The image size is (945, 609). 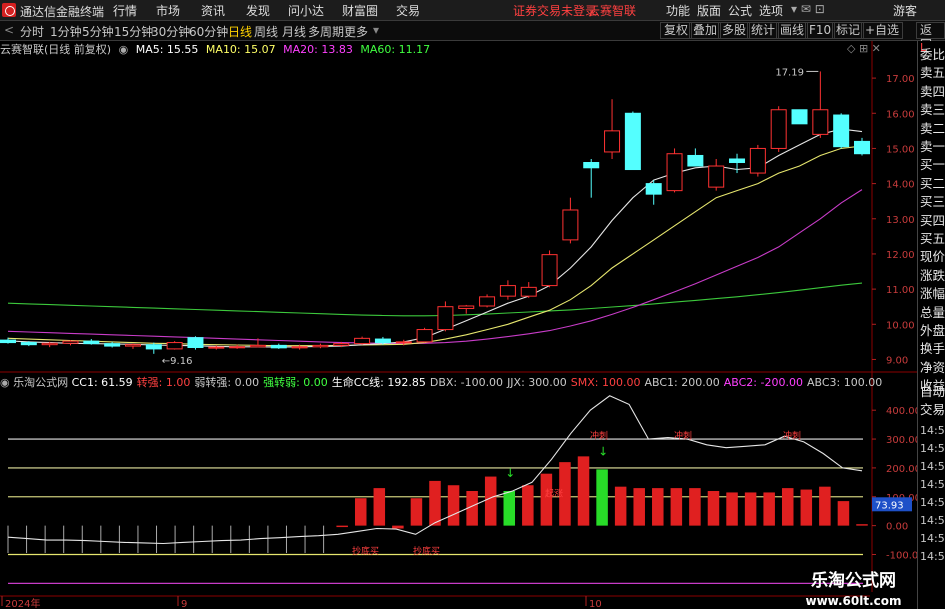 What do you see at coordinates (901, 469) in the screenshot?
I see `indicator-tick-label: 200.00` at bounding box center [901, 469].